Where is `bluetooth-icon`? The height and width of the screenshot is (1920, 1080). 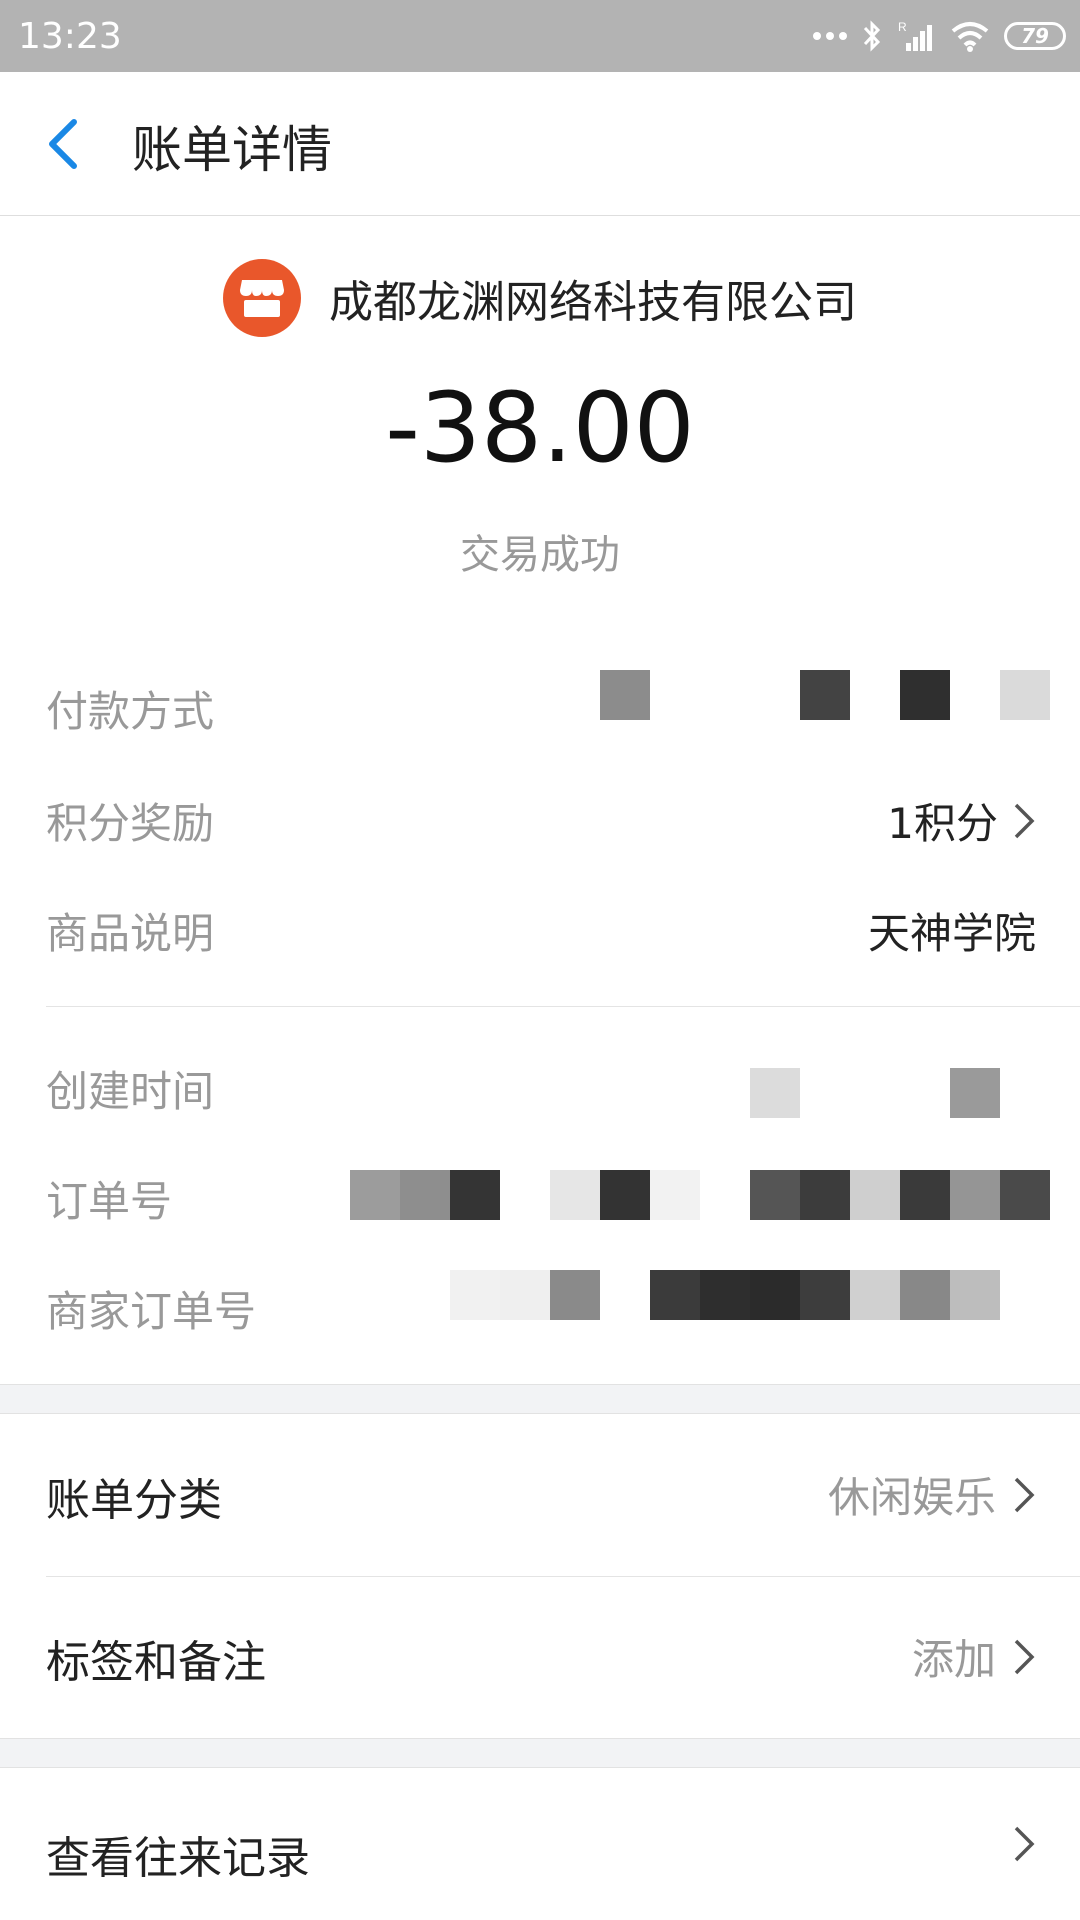 bluetooth-icon is located at coordinates (872, 36).